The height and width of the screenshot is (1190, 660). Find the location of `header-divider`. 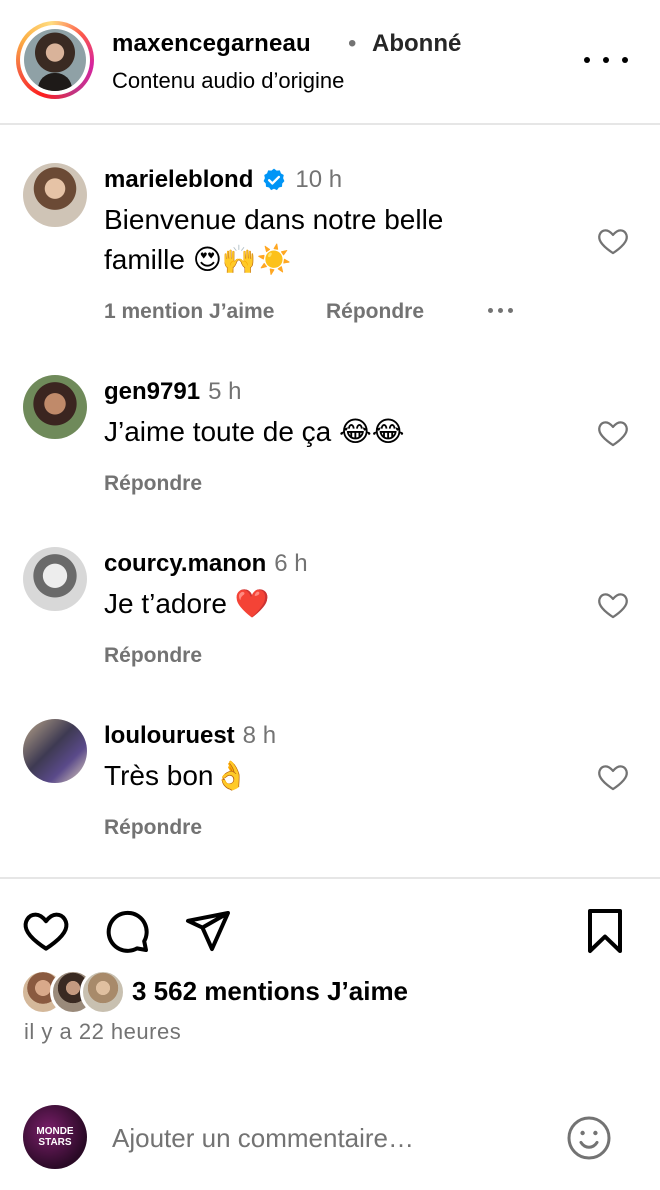

header-divider is located at coordinates (330, 124).